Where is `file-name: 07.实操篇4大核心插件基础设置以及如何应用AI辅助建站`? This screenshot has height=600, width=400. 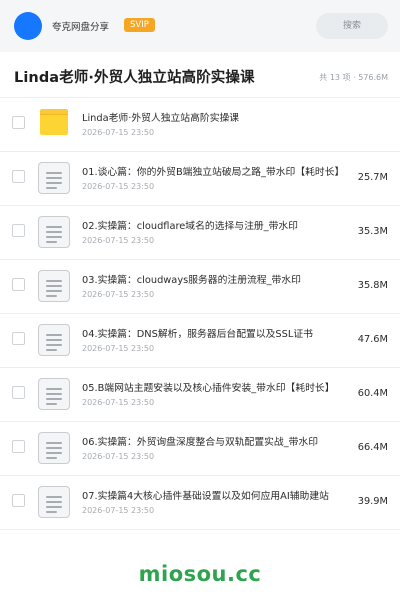
file-name: 07.实操篇4大核心插件基础设置以及如何应用AI辅助建站 is located at coordinates (214, 495).